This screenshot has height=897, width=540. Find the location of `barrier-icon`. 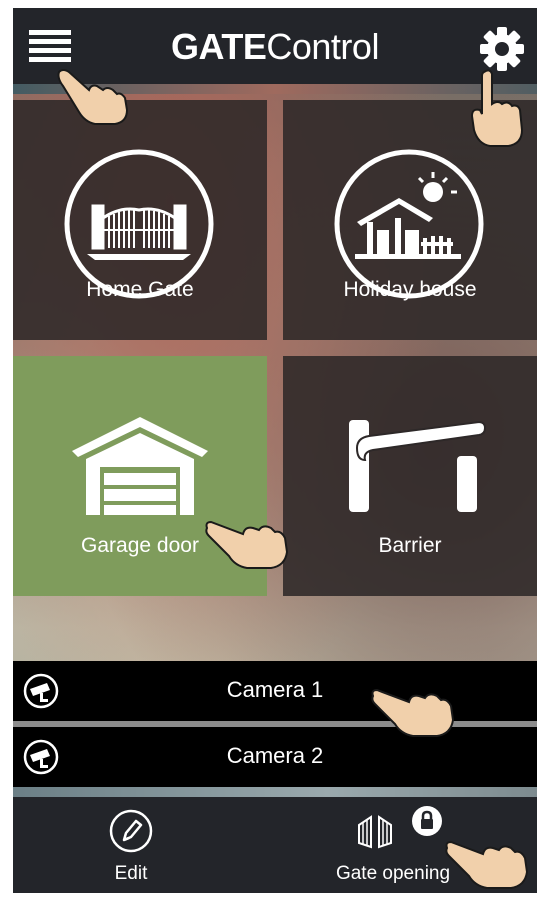

barrier-icon is located at coordinates (418, 466).